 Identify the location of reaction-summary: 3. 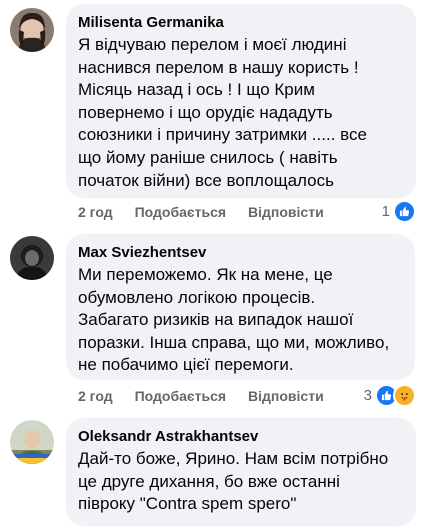
(390, 395).